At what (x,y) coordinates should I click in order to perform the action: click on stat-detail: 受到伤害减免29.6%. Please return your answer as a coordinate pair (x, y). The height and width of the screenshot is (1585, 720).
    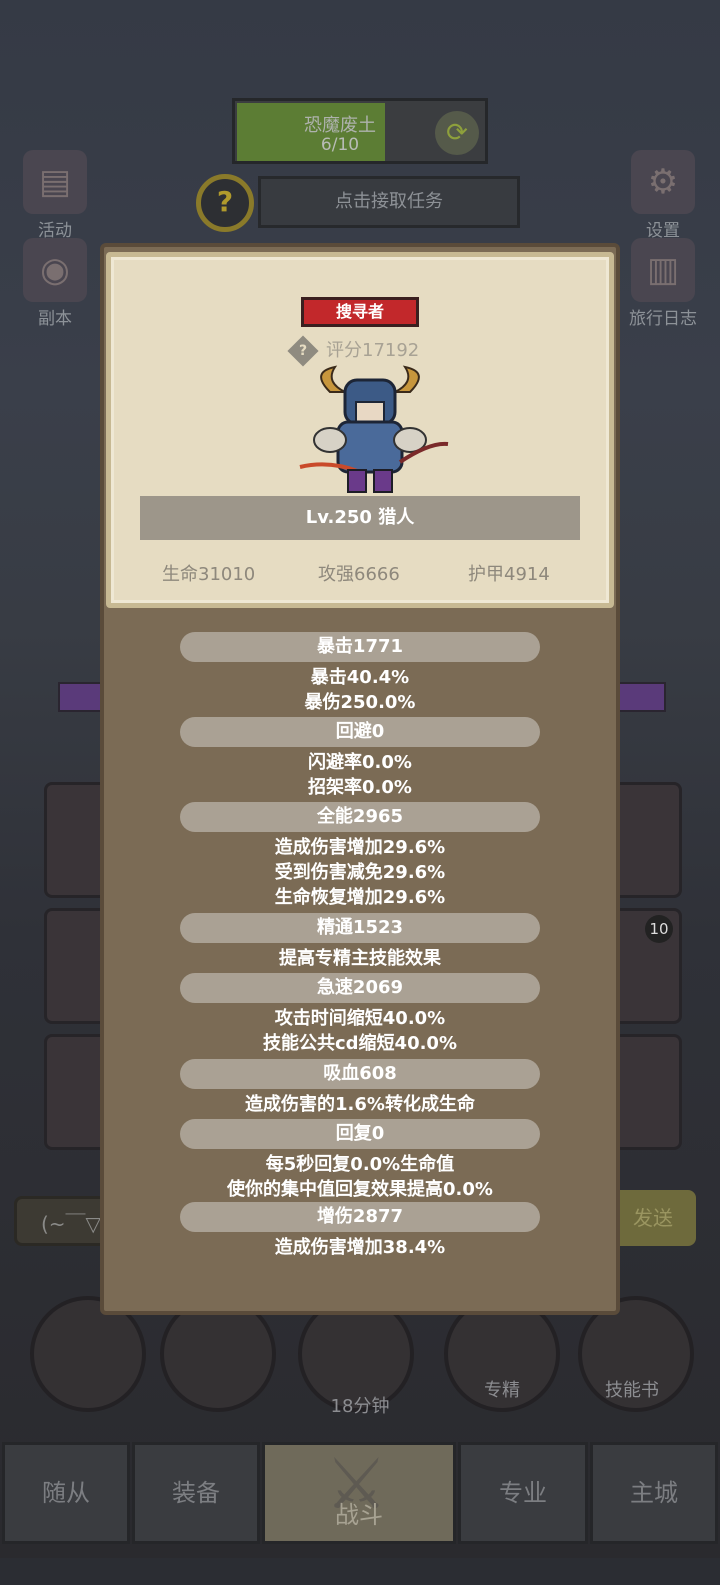
    Looking at the image, I should click on (360, 872).